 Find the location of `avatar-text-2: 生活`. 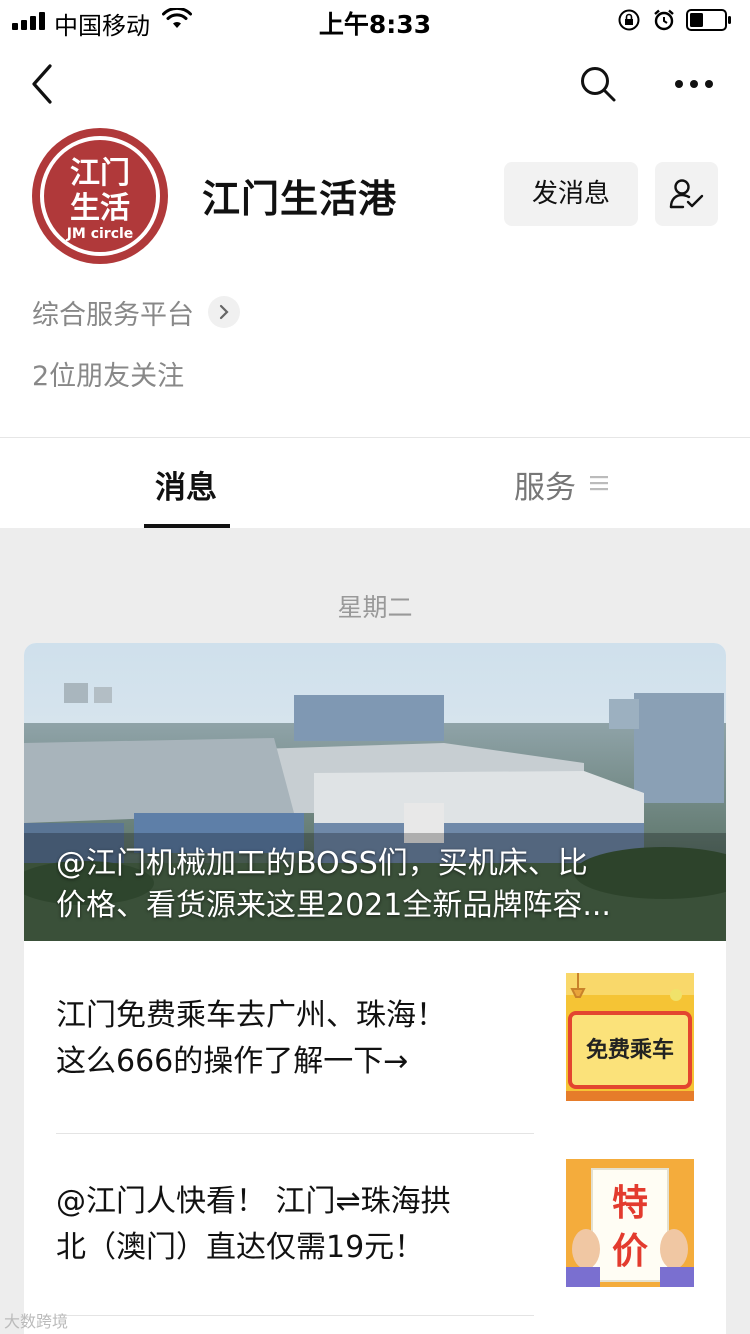

avatar-text-2: 生活 is located at coordinates (100, 208).